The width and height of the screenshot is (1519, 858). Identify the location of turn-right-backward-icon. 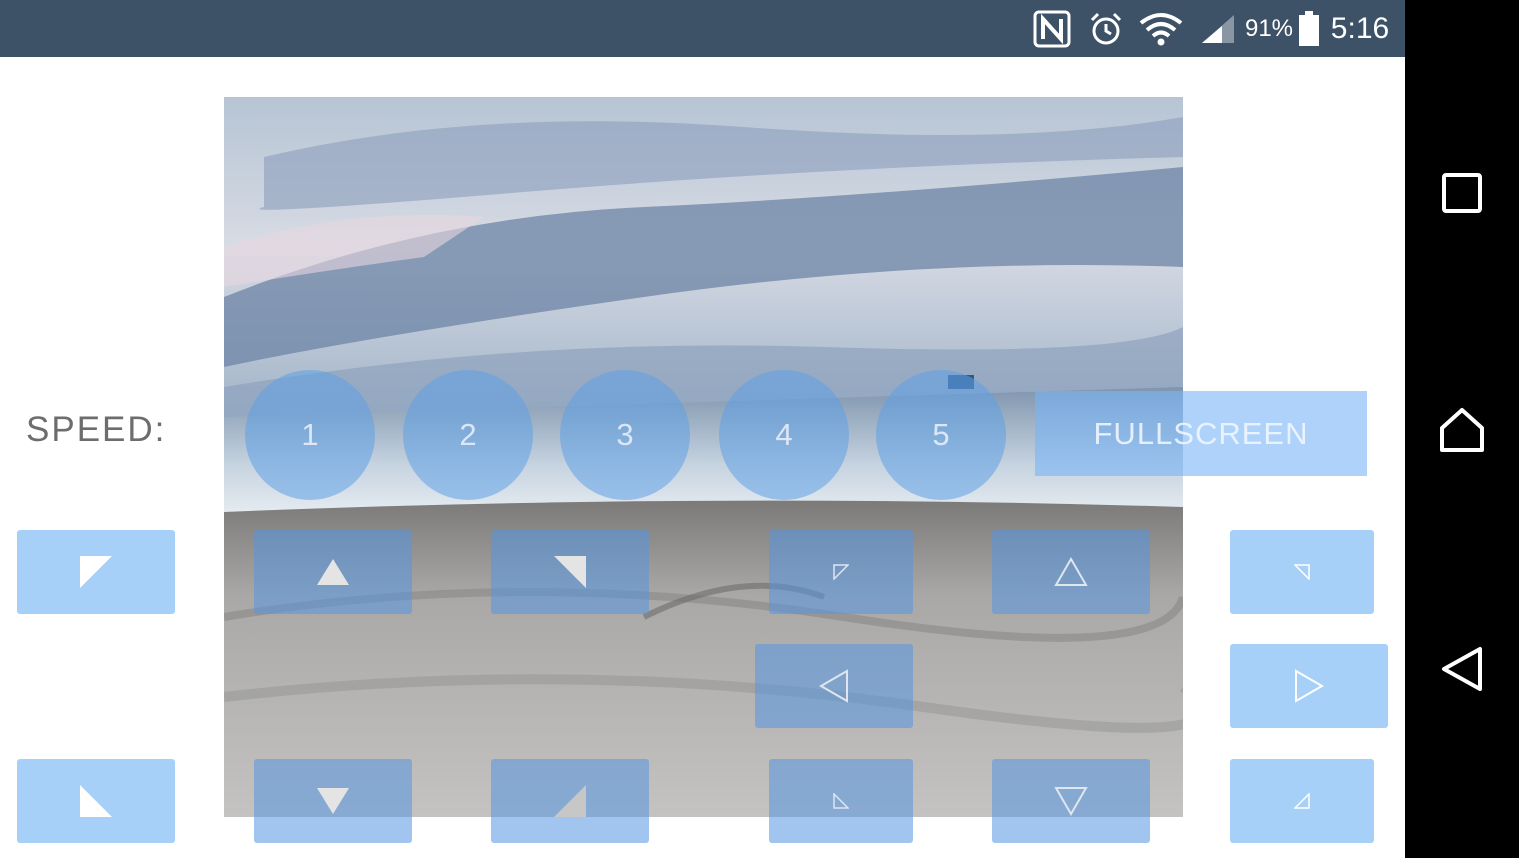
(570, 801).